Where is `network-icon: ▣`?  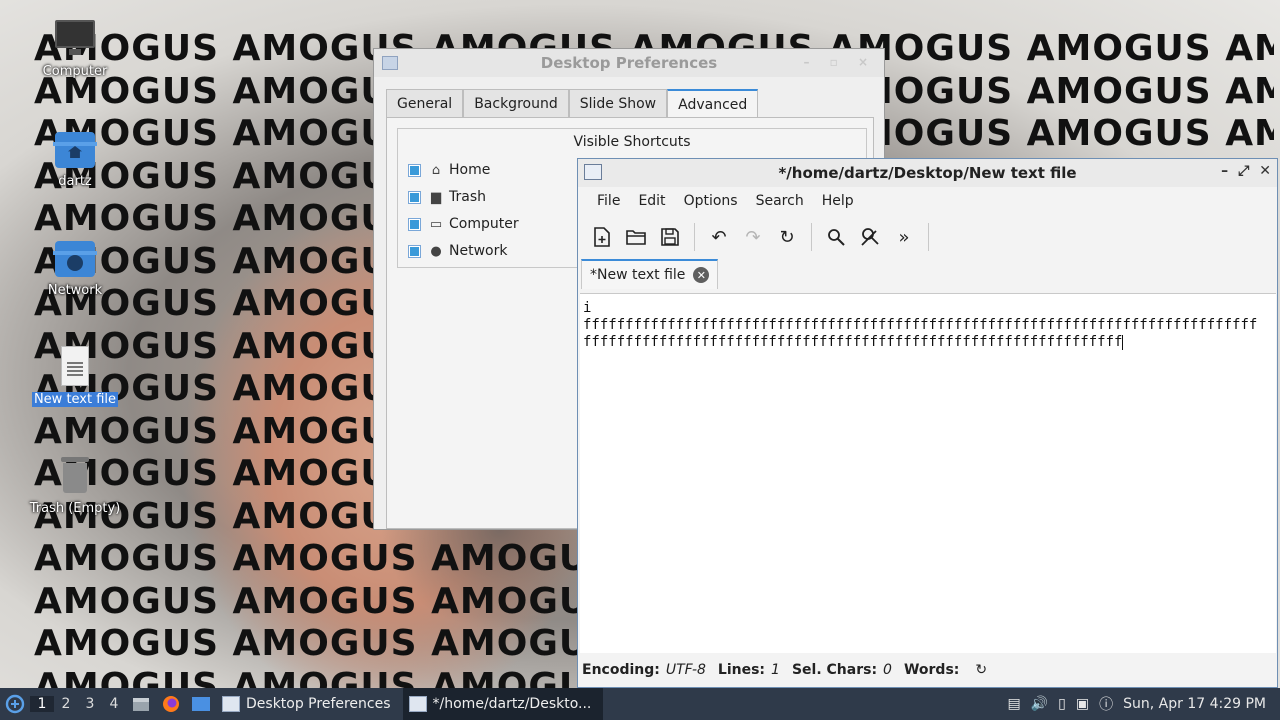 network-icon: ▣ is located at coordinates (1082, 704).